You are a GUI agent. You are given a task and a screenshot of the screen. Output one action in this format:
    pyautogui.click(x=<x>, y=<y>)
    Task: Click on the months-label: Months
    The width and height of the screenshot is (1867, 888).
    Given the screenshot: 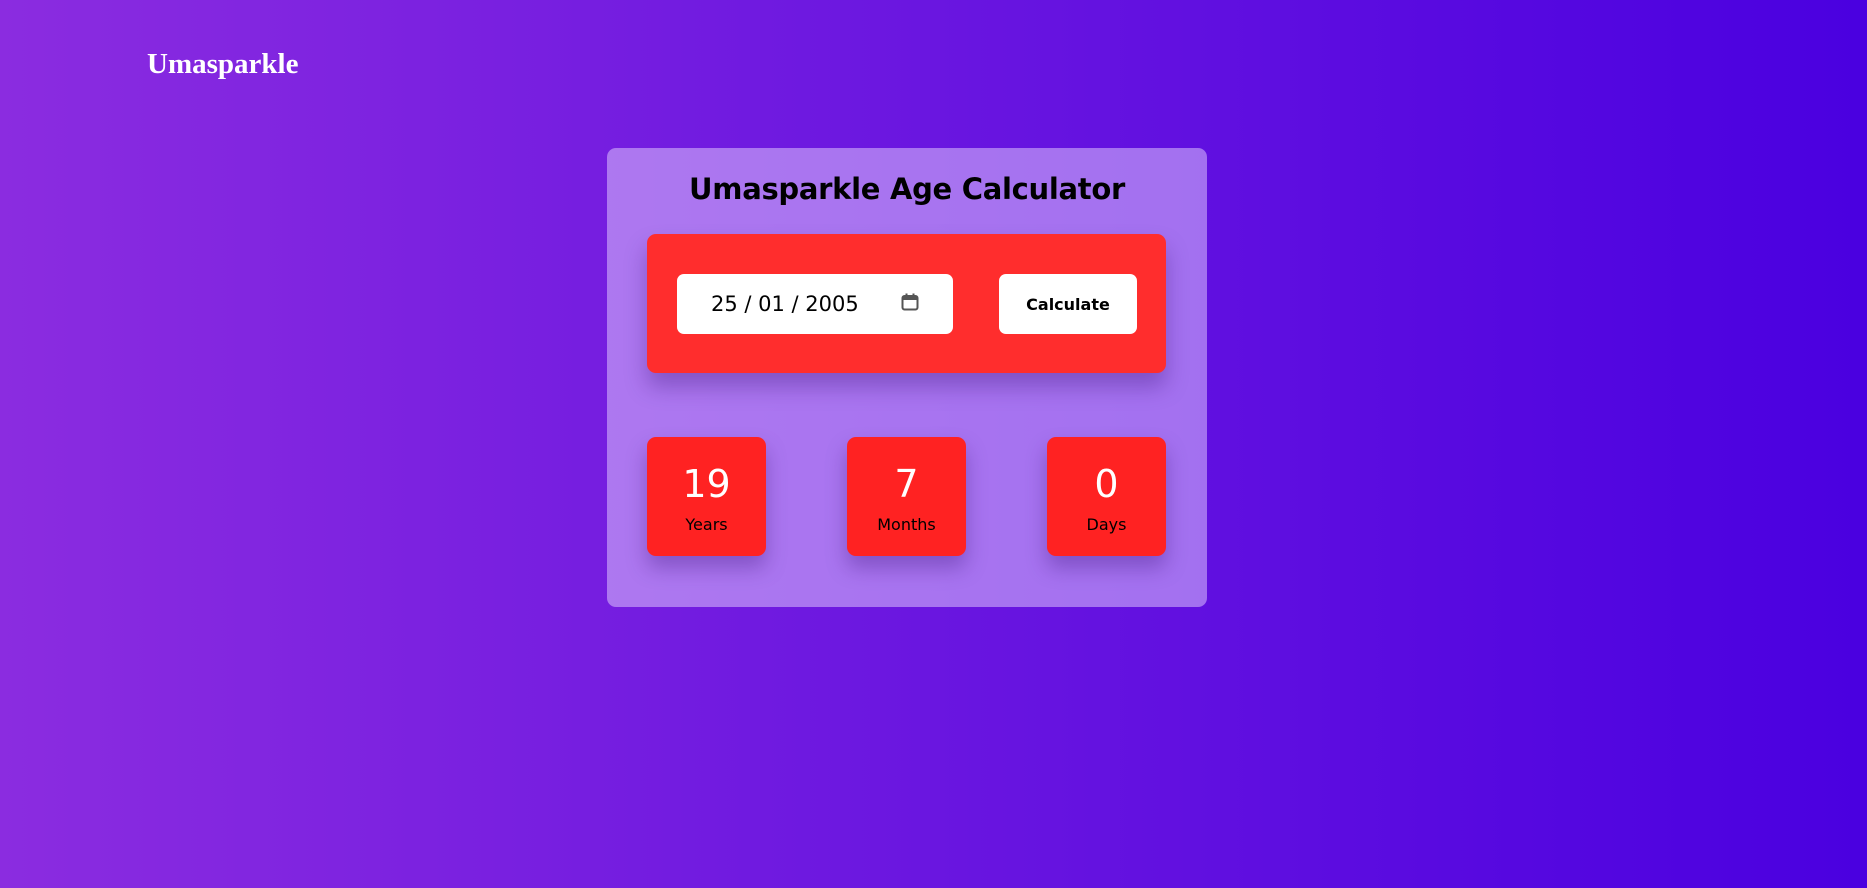 What is the action you would take?
    pyautogui.click(x=906, y=524)
    